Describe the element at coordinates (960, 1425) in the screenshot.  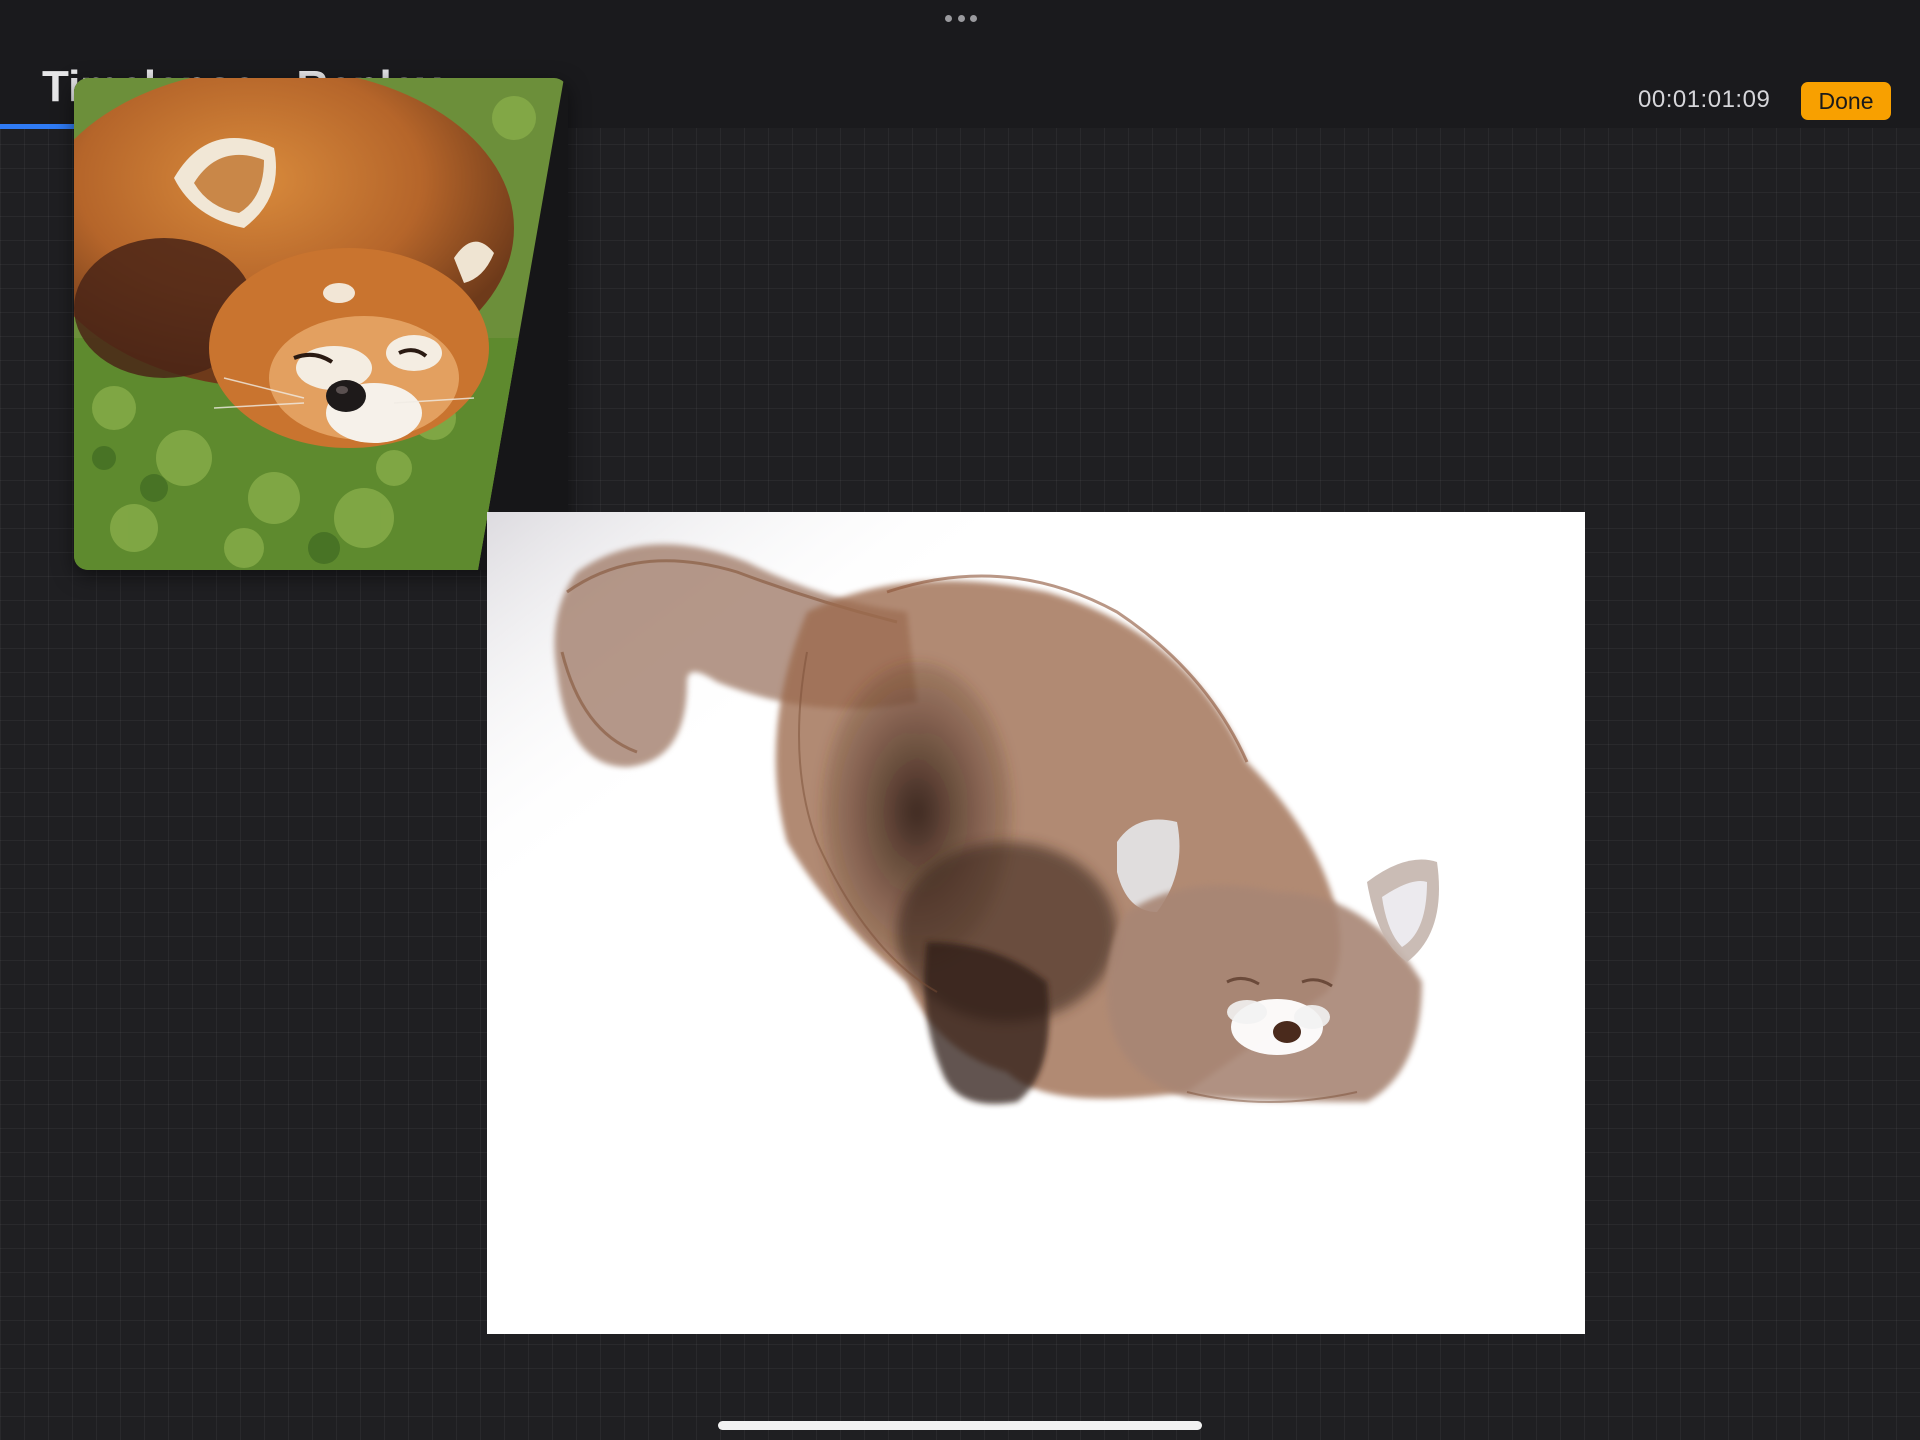
I see `home-indicator` at that location.